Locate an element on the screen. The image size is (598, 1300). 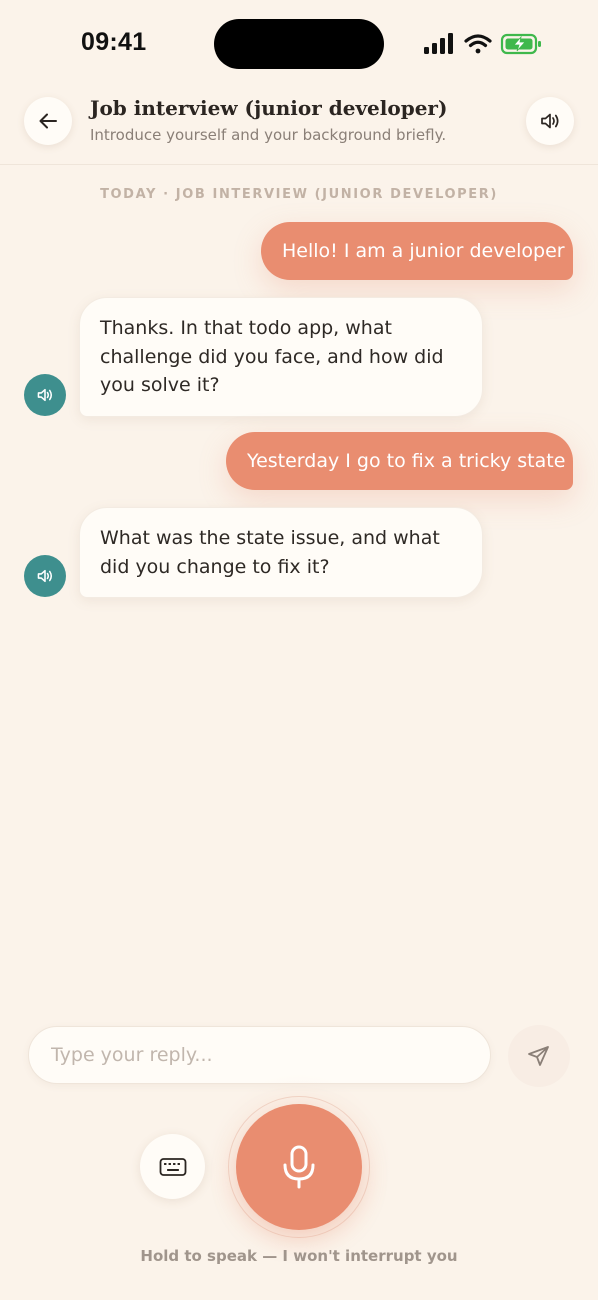
keyboard-button is located at coordinates (172, 1166).